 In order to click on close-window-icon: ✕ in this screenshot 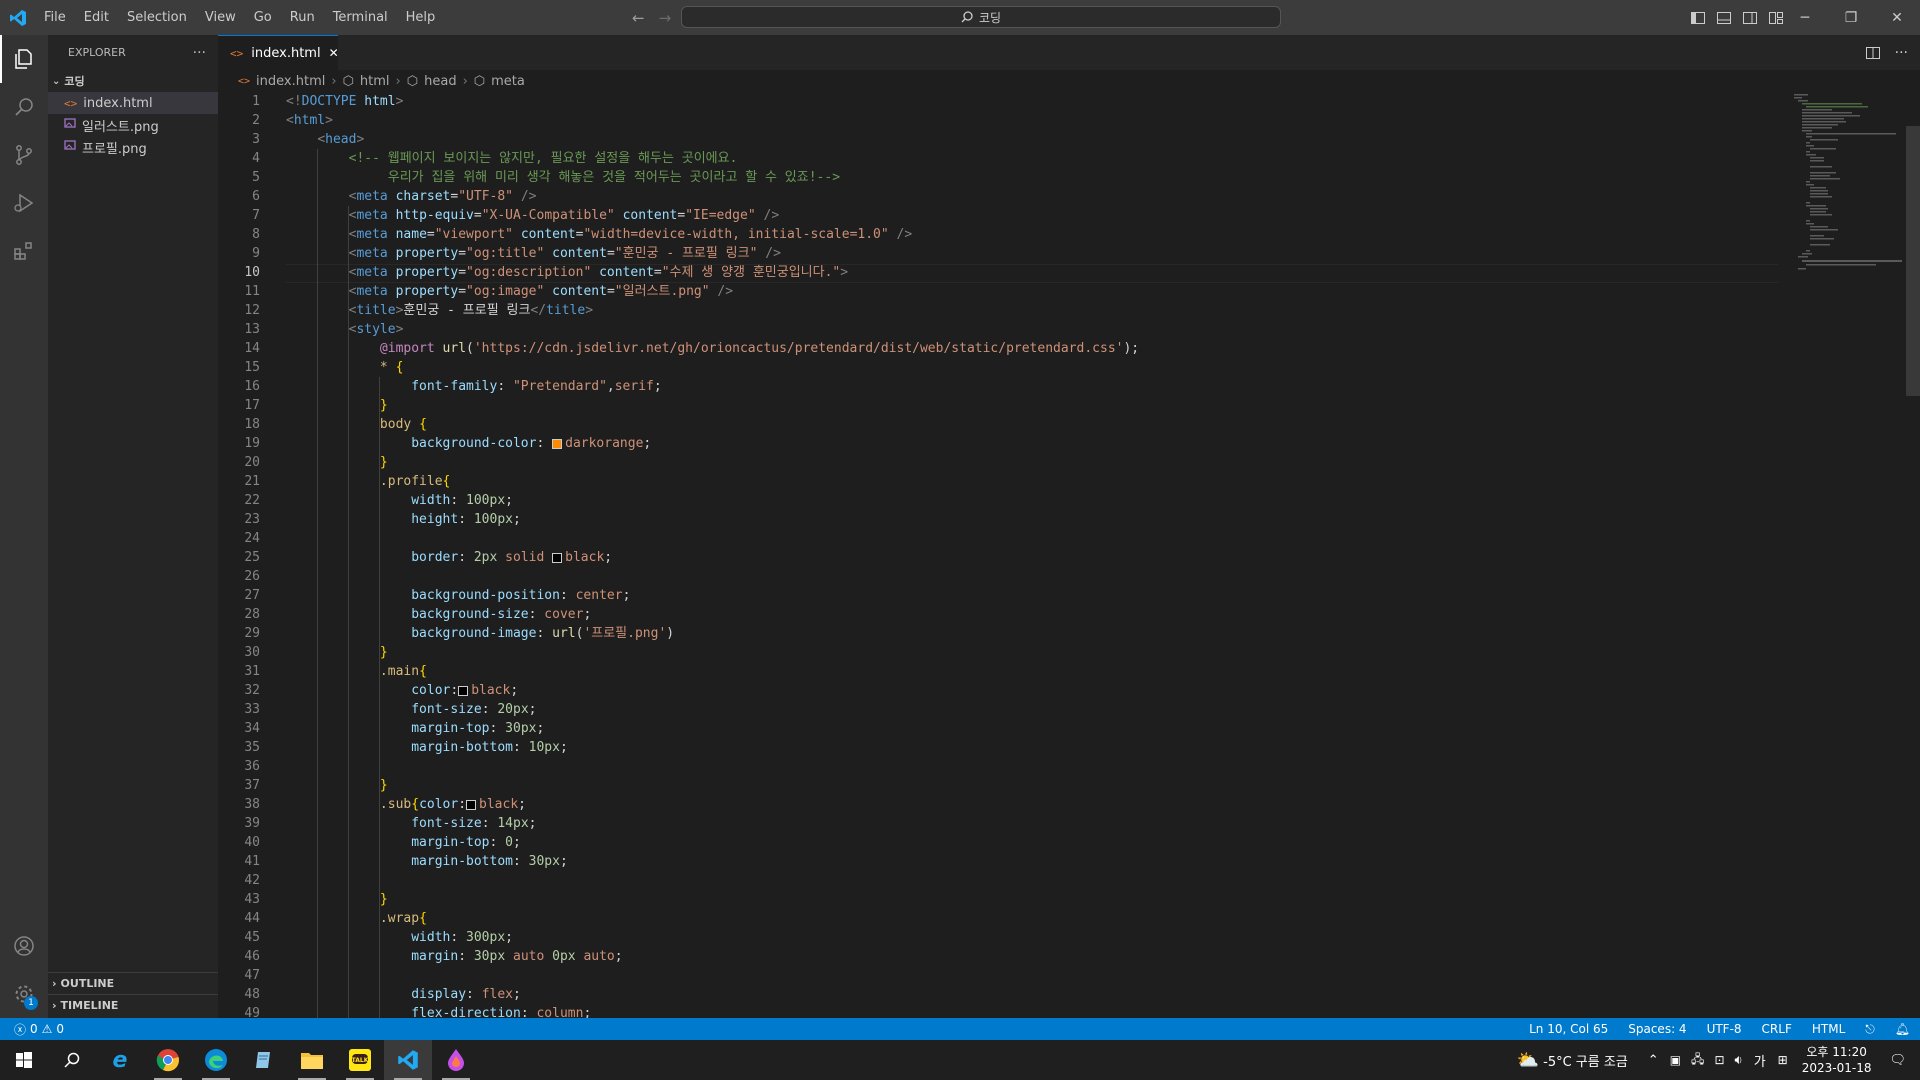, I will do `click(1897, 17)`.